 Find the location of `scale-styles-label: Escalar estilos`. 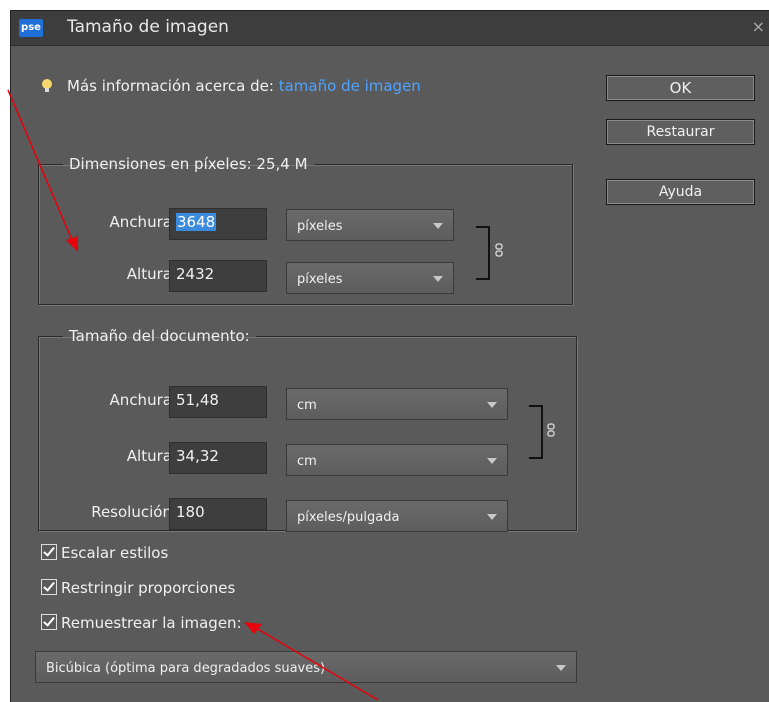

scale-styles-label: Escalar estilos is located at coordinates (115, 553).